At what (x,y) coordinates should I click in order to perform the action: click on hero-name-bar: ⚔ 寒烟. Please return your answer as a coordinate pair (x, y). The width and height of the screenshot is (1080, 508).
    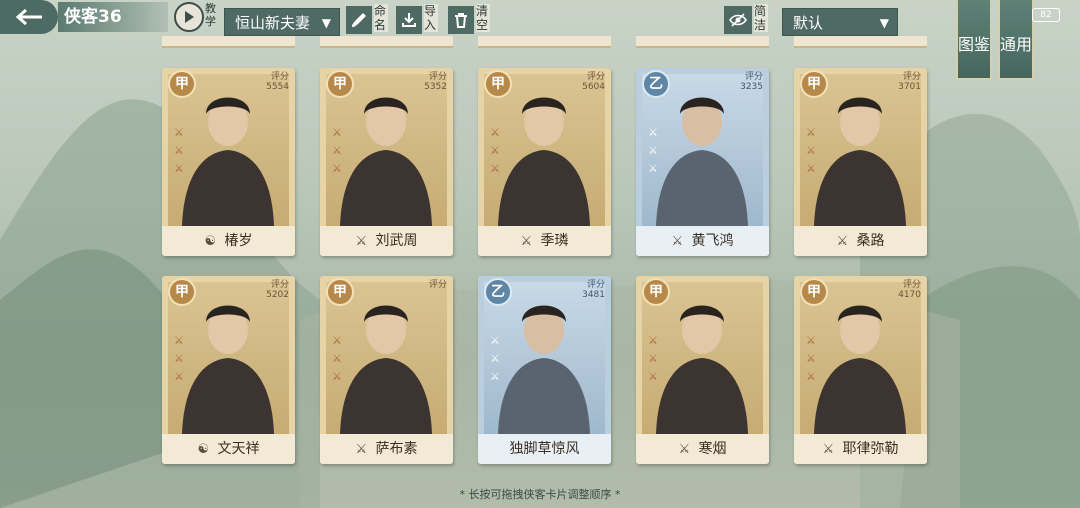
    Looking at the image, I should click on (702, 449).